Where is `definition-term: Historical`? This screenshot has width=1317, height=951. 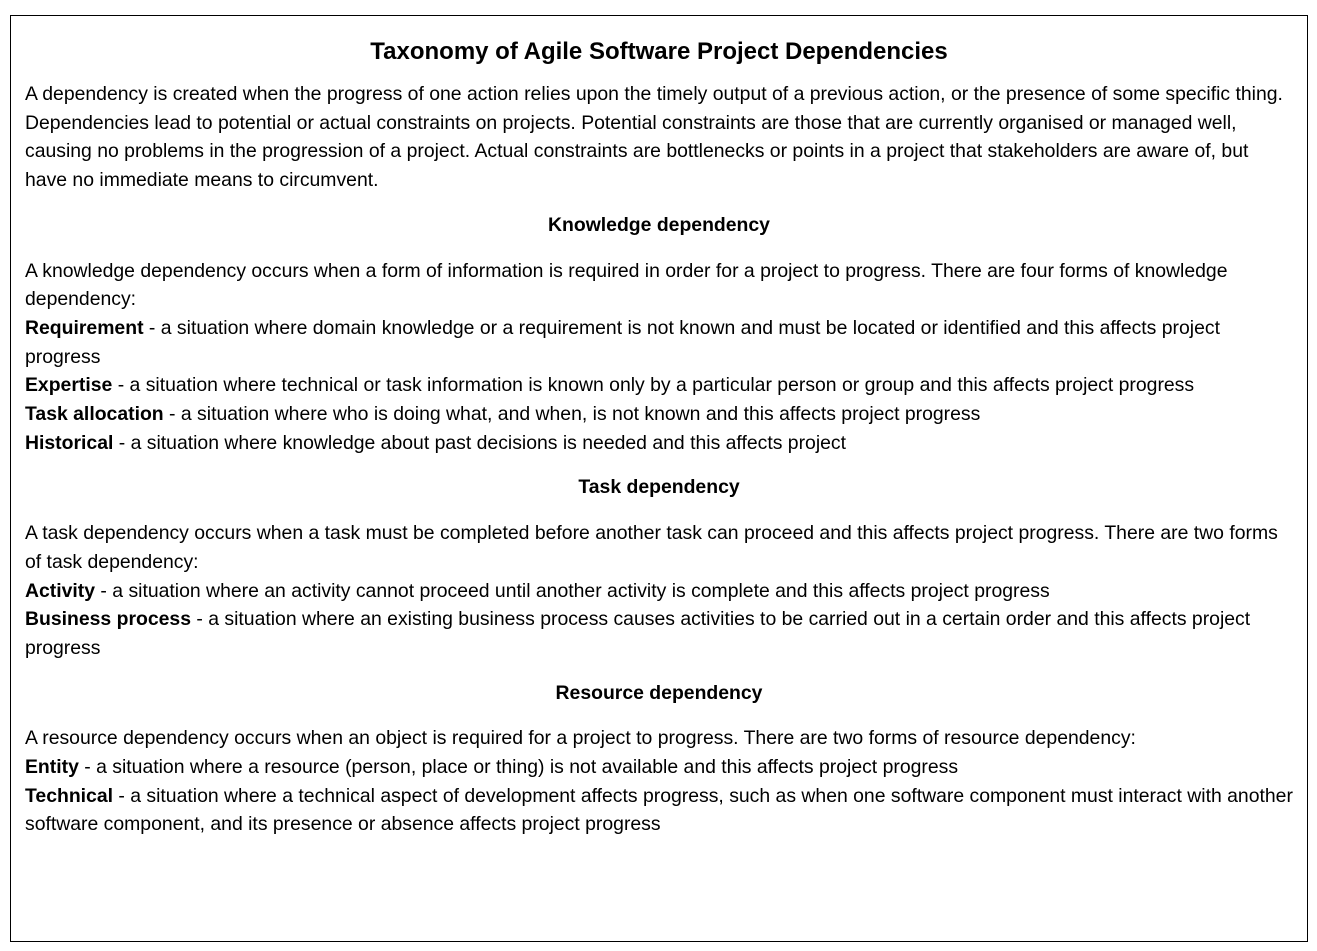
definition-term: Historical is located at coordinates (69, 442).